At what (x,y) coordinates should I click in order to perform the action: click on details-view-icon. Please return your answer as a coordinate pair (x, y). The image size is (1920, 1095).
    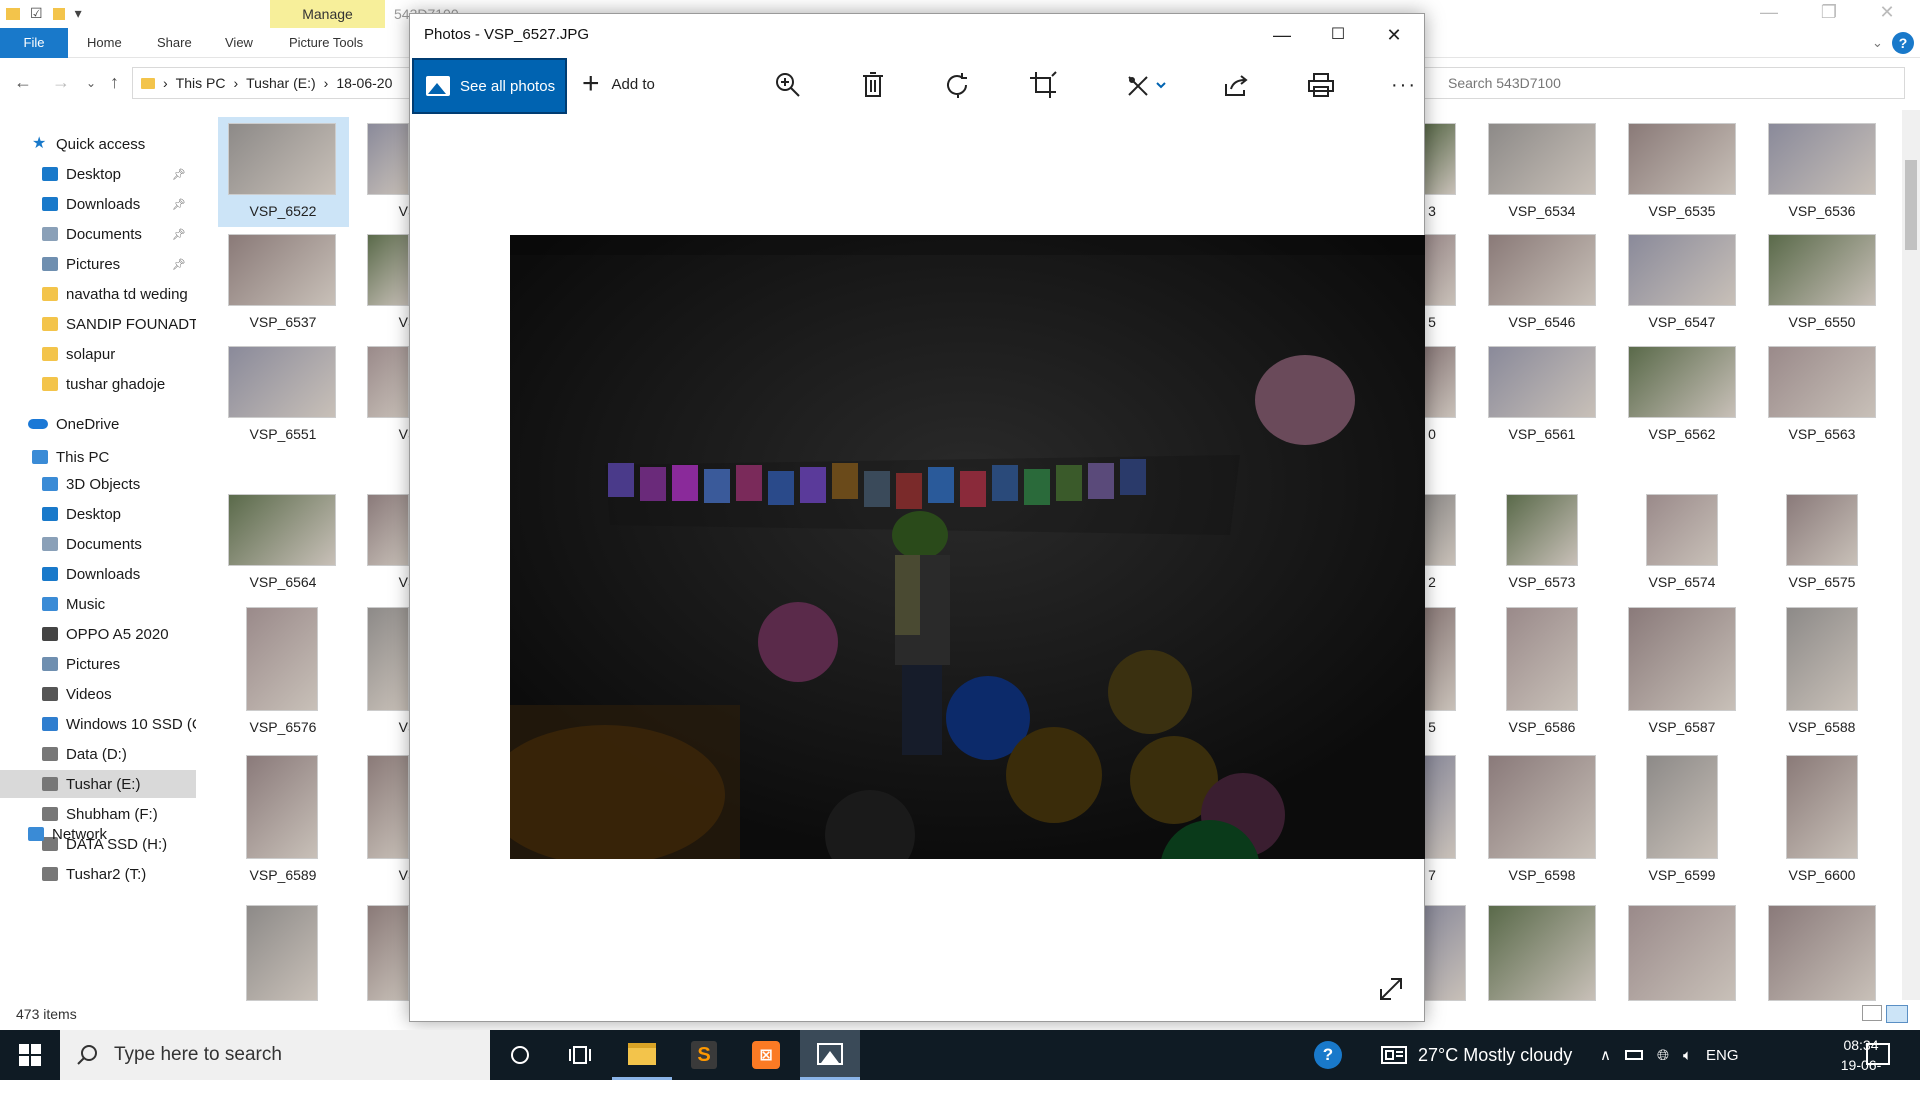
    Looking at the image, I should click on (1872, 1013).